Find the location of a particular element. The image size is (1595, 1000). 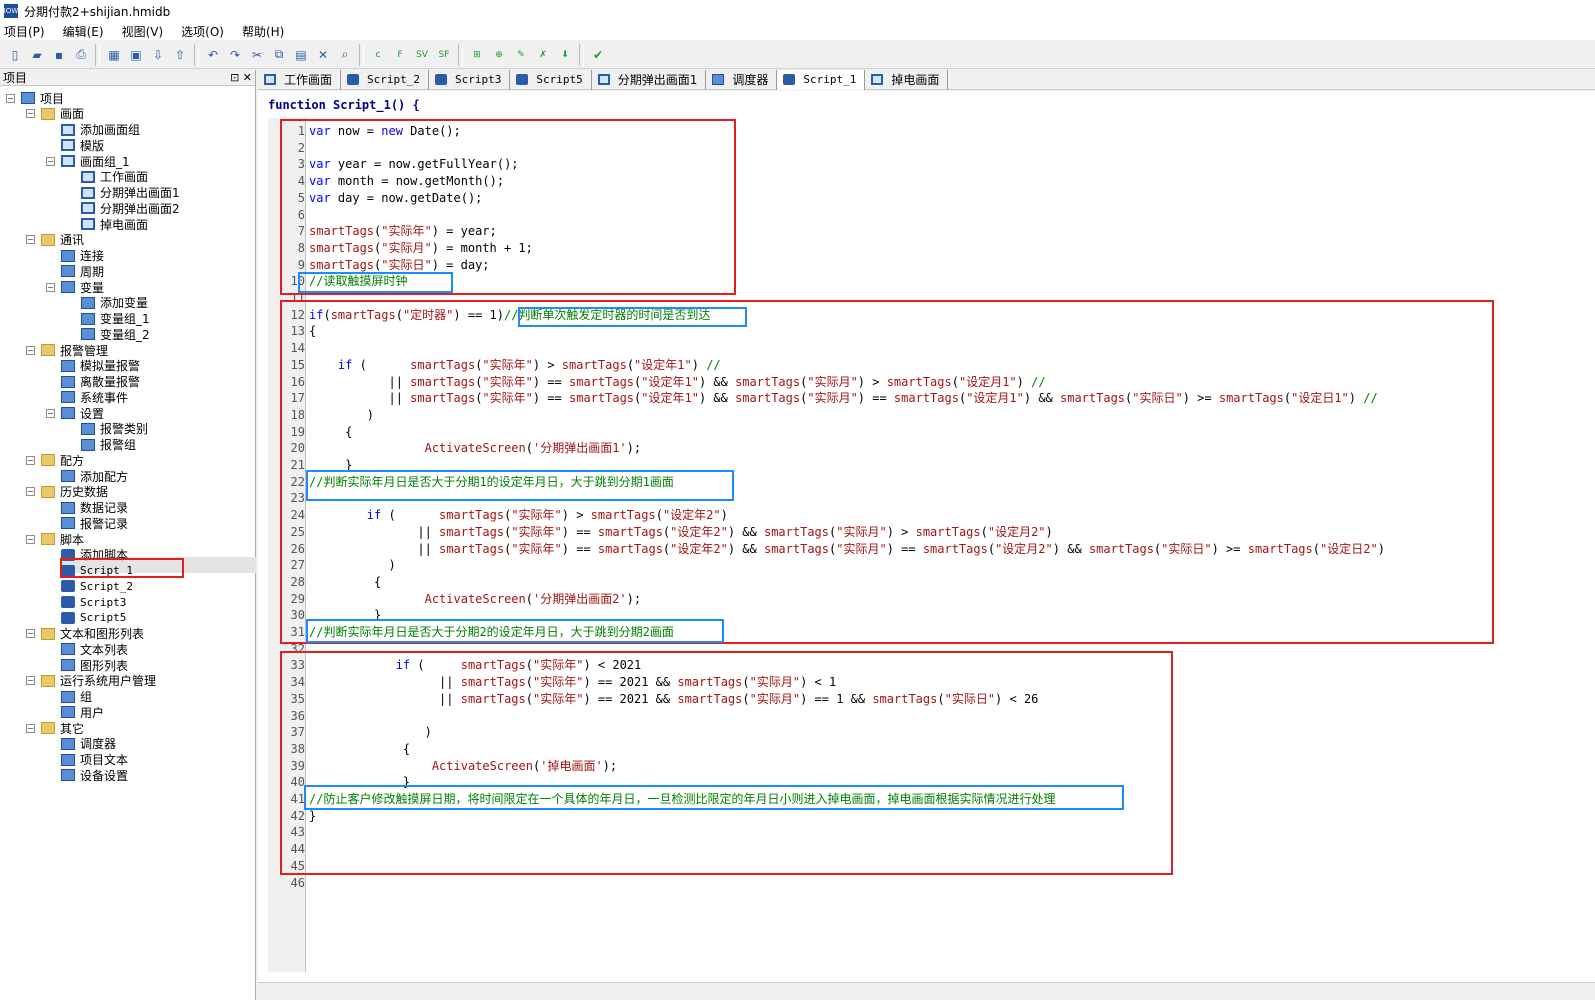

save-icon: ▪ is located at coordinates (59, 55).